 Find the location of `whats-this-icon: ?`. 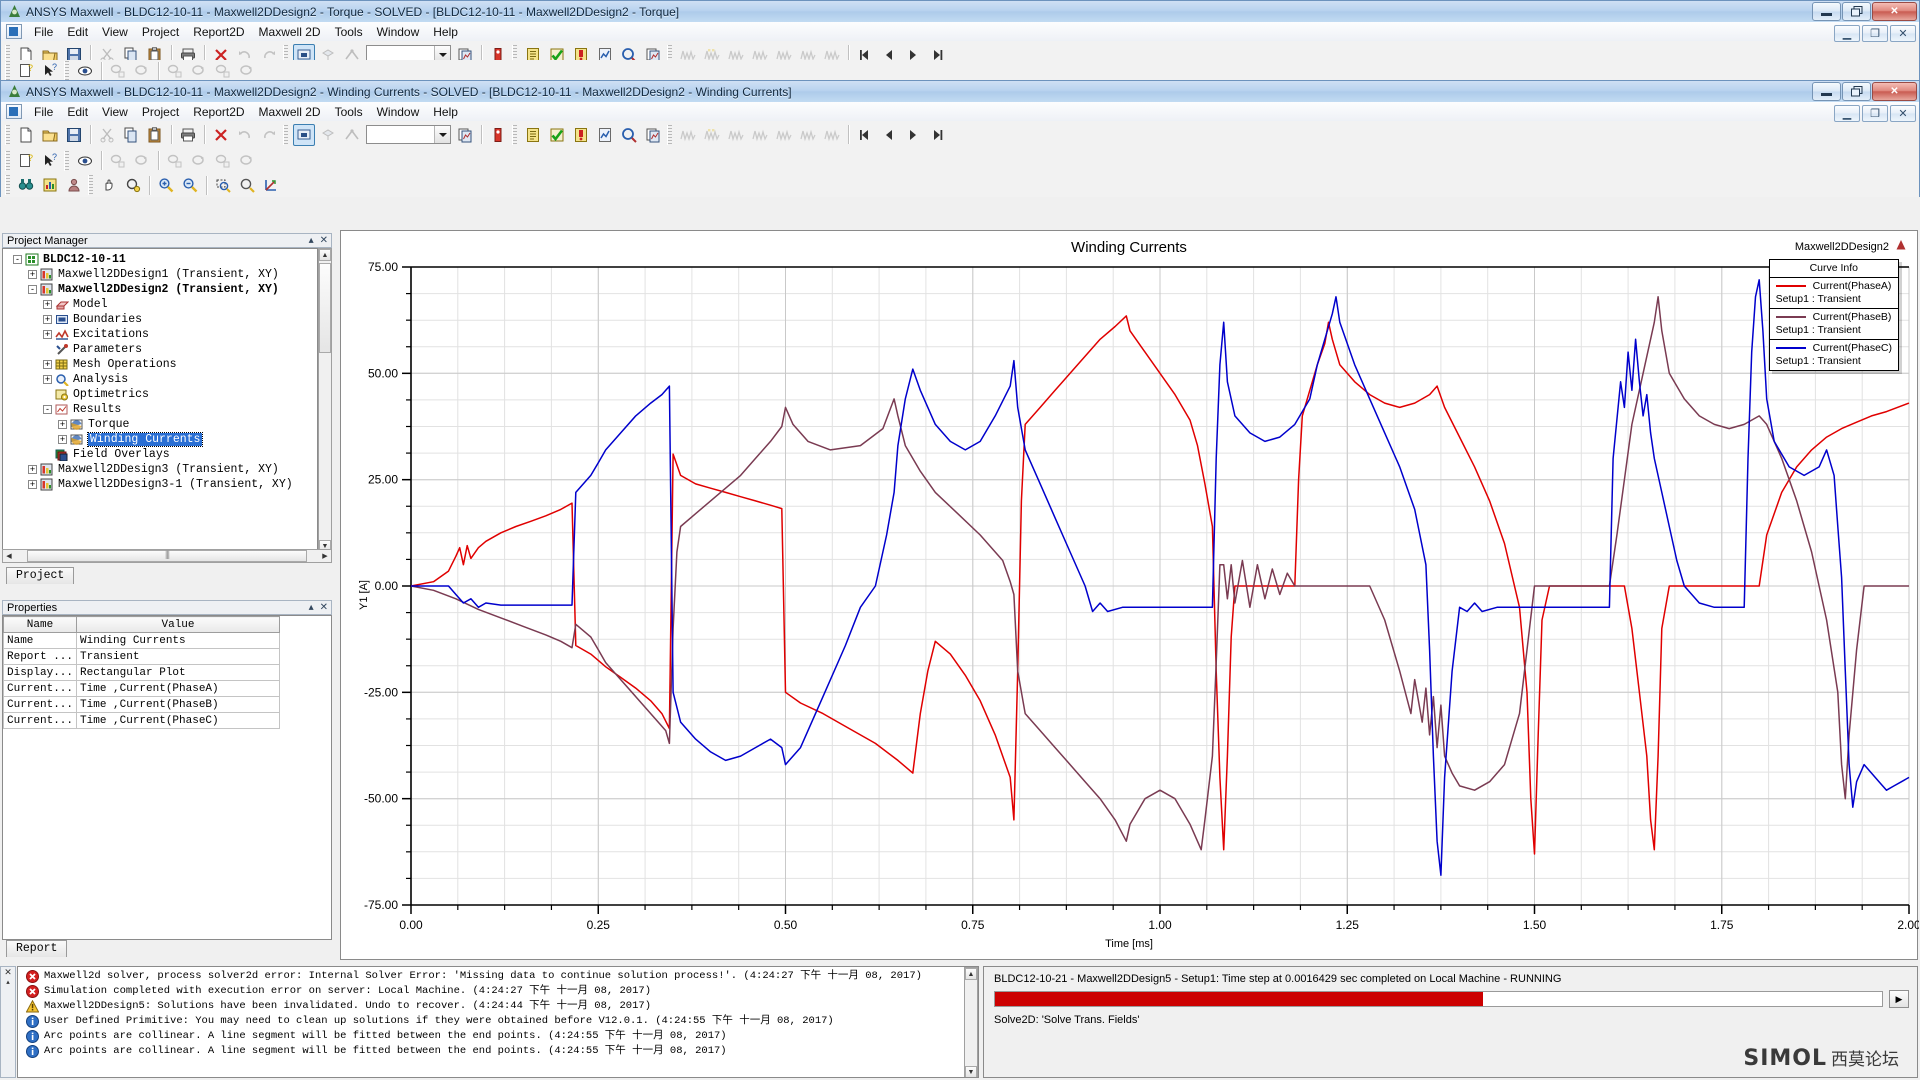

whats-this-icon: ? is located at coordinates (50, 71).